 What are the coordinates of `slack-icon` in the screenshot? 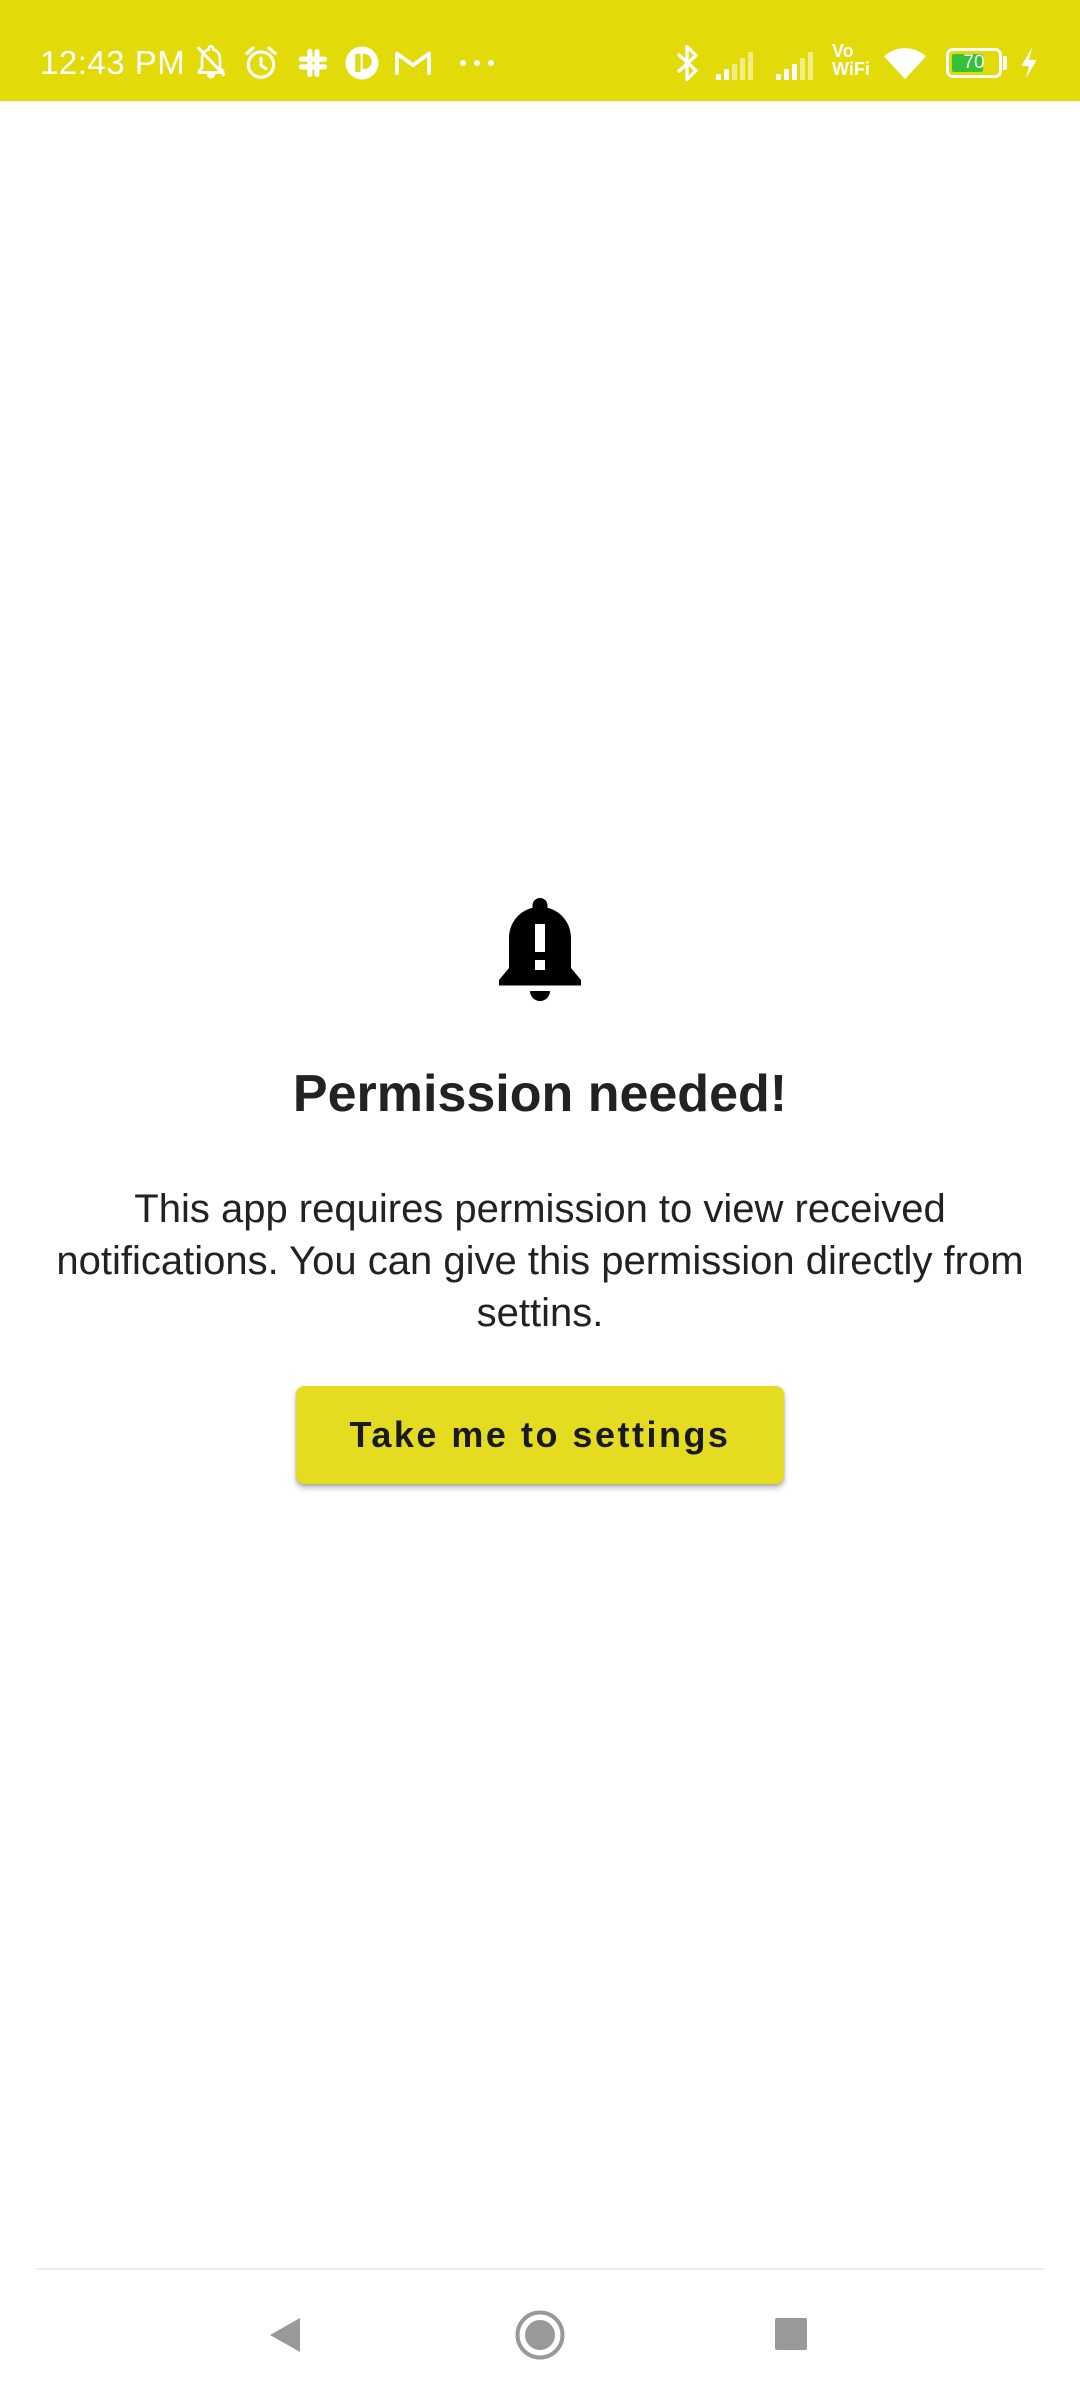 It's located at (313, 63).